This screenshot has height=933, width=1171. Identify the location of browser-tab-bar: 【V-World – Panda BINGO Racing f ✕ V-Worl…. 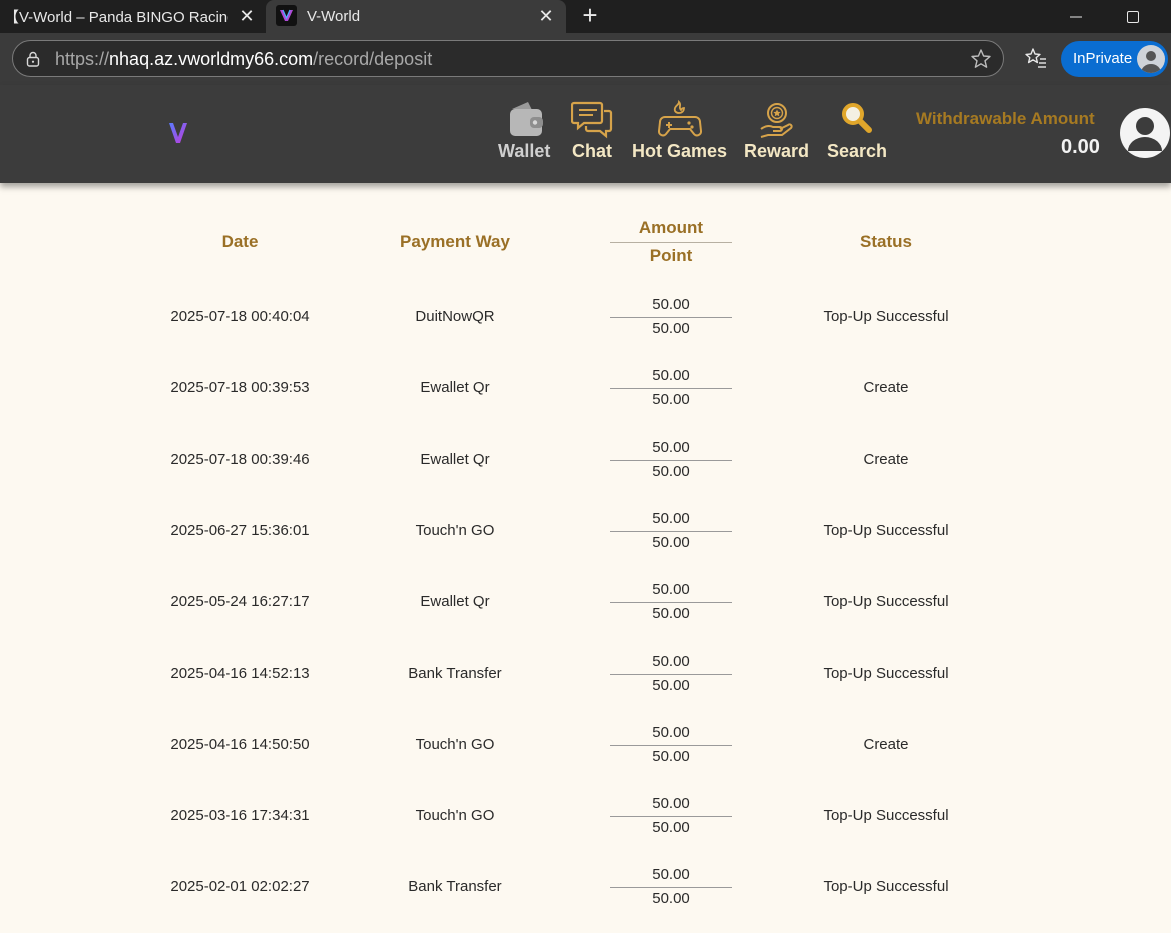
(585, 16).